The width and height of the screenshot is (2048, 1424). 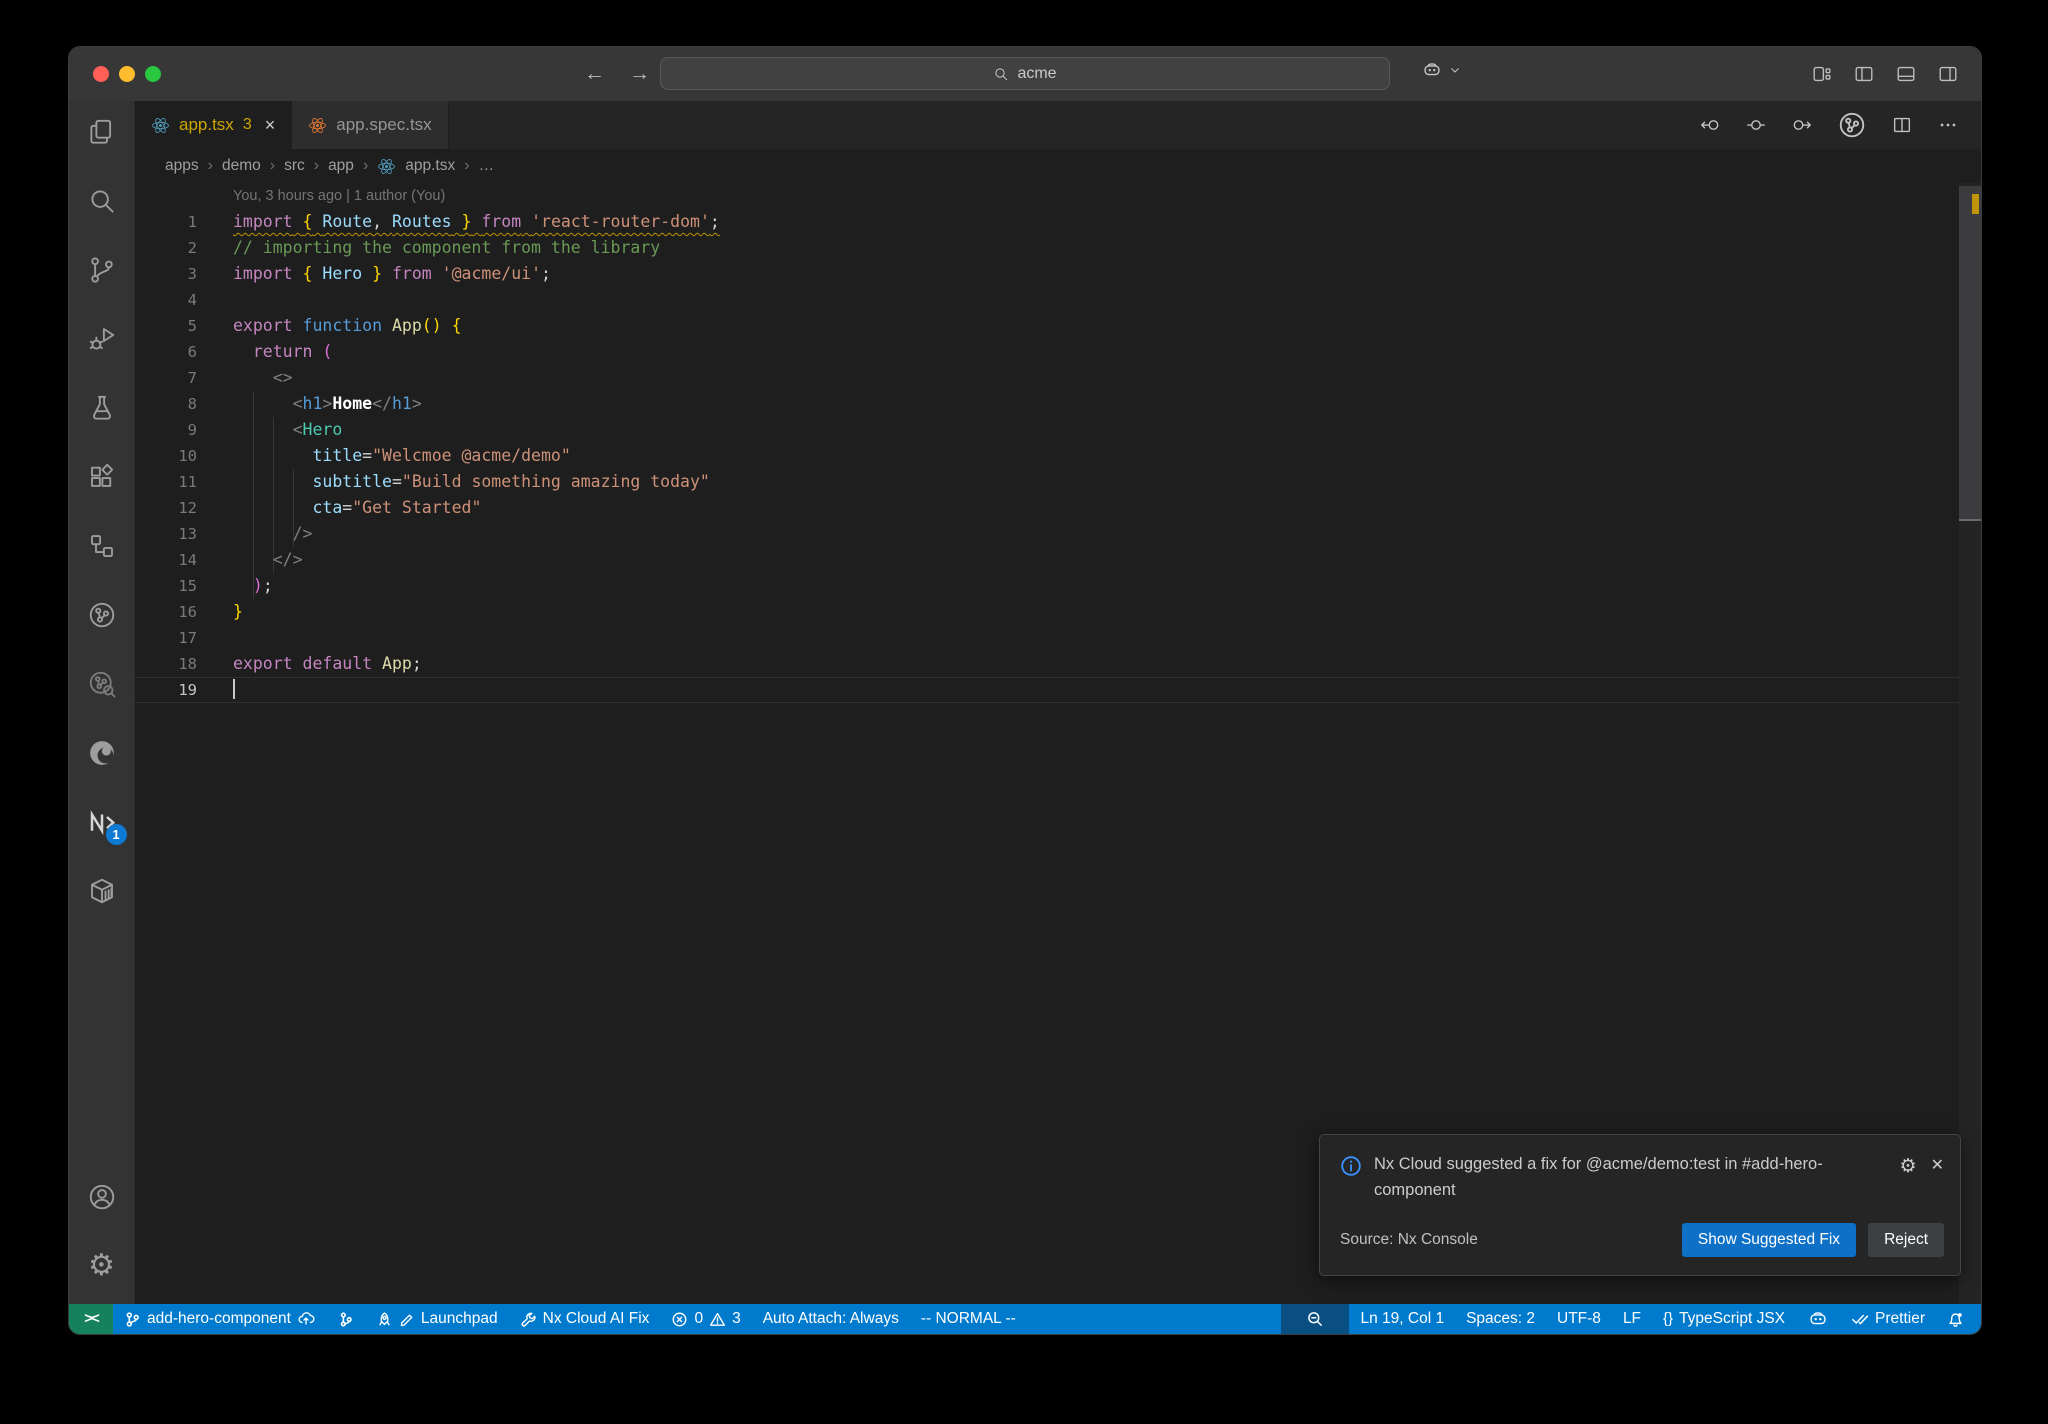 I want to click on remote-indicator: ><, so click(x=91, y=1319).